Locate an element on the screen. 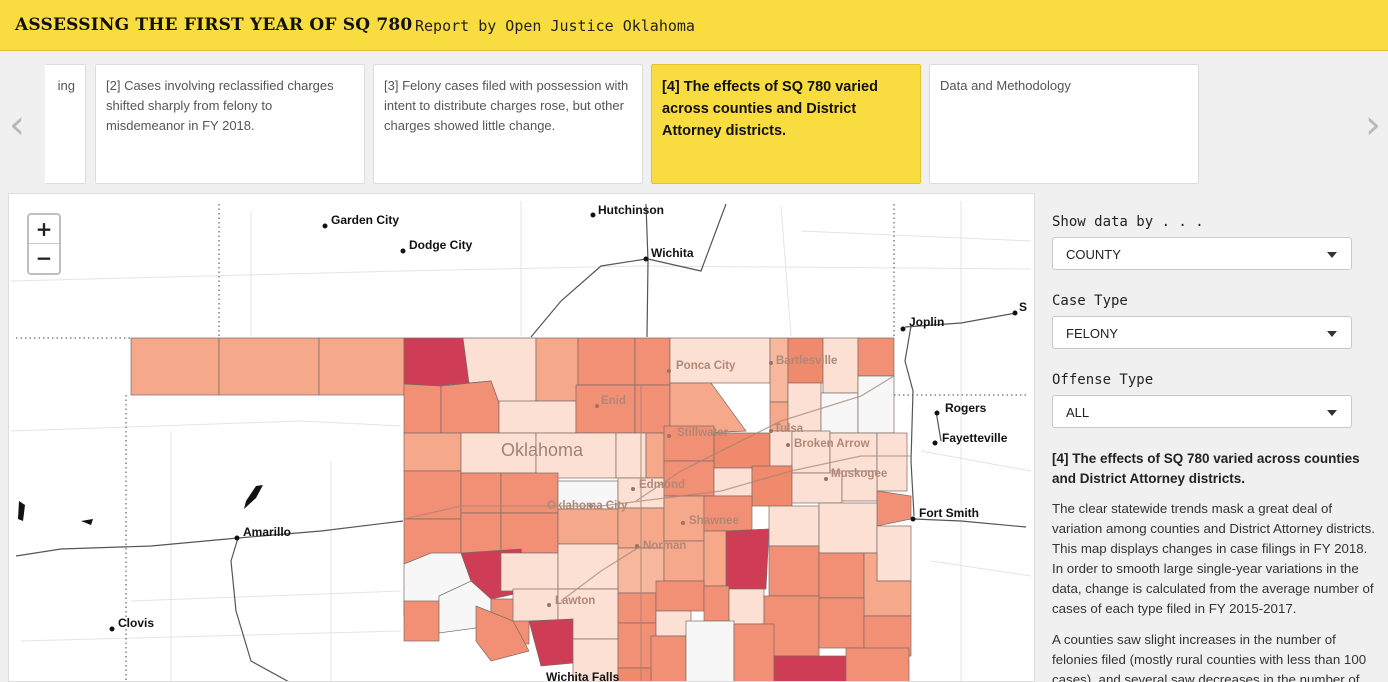  show-data-value: COUNTY is located at coordinates (1093, 254).